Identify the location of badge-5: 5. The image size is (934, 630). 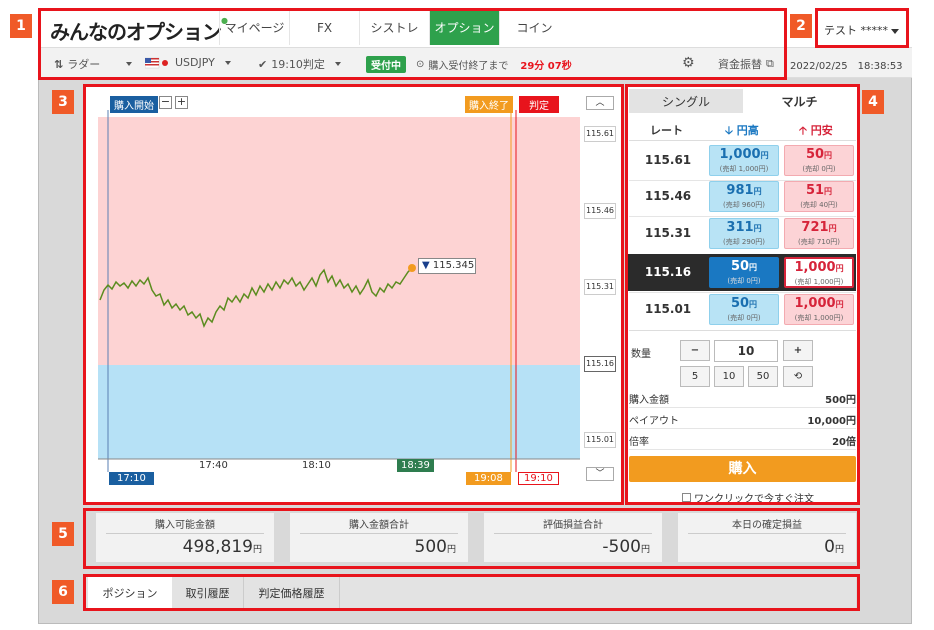
(63, 534).